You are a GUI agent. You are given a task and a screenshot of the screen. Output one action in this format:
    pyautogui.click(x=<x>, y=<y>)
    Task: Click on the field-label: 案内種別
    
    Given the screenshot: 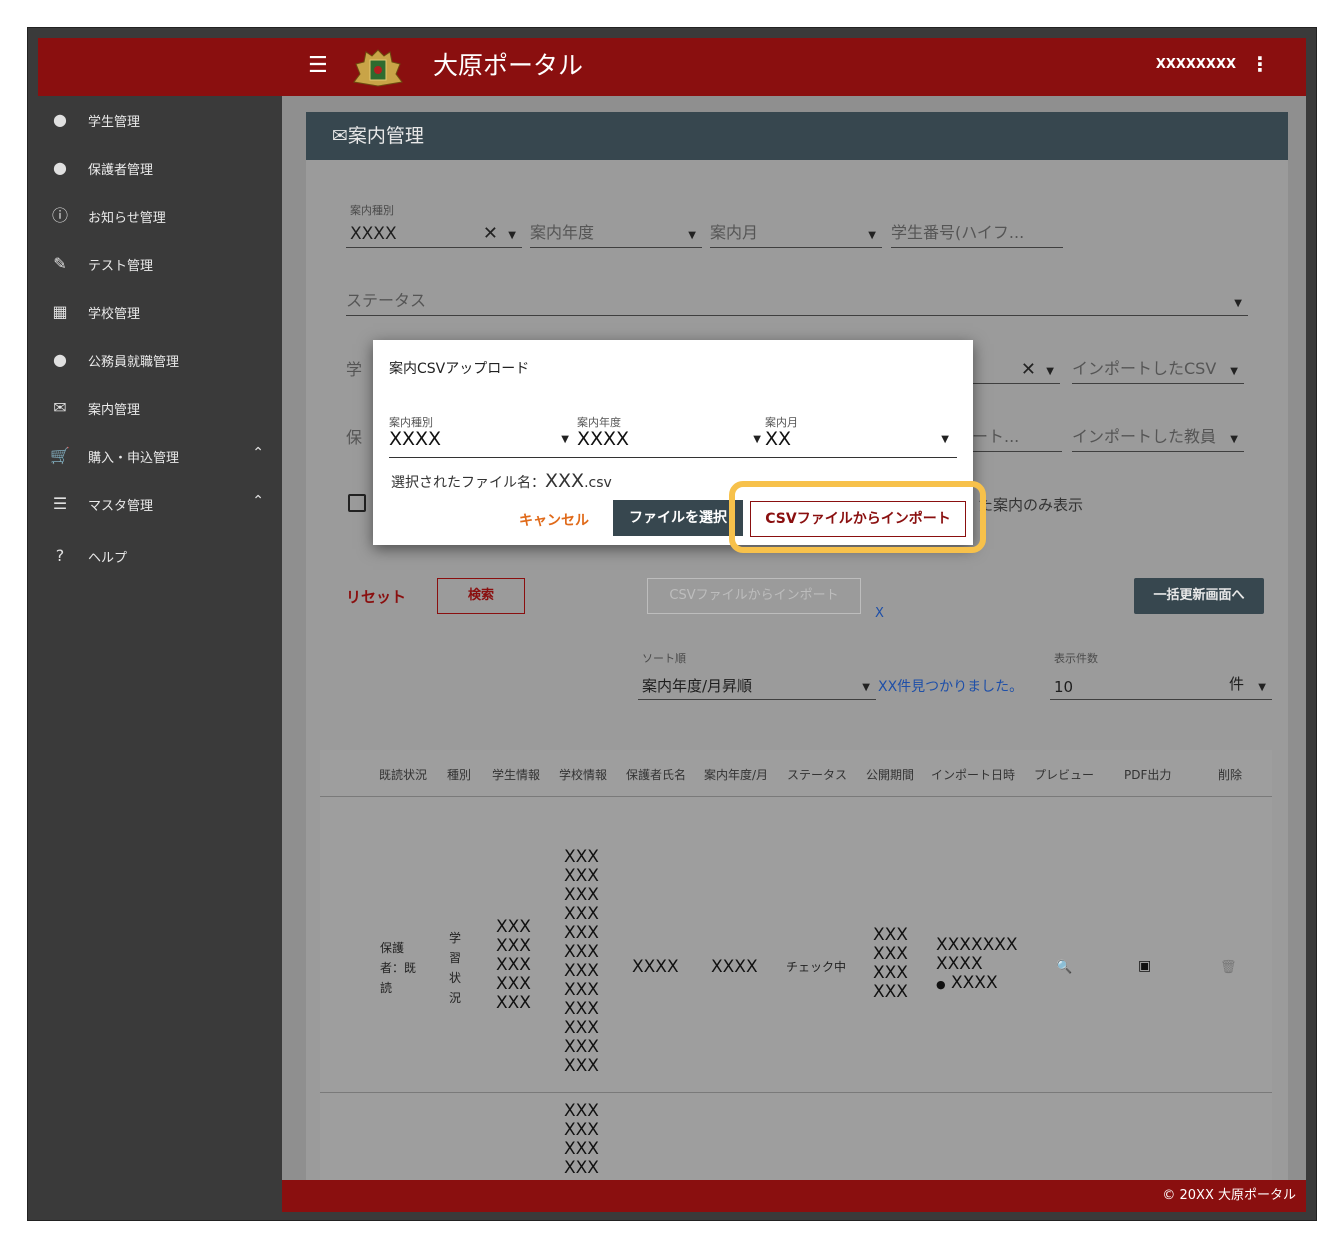 What is the action you would take?
    pyautogui.click(x=372, y=210)
    